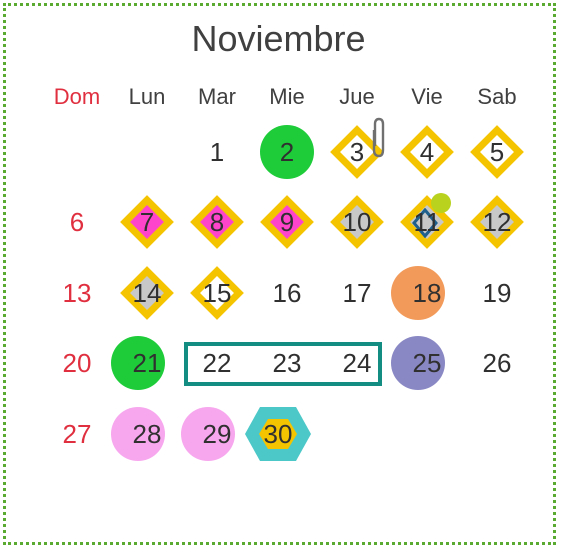 This screenshot has width=565, height=556. I want to click on day-20: 20, so click(77, 363).